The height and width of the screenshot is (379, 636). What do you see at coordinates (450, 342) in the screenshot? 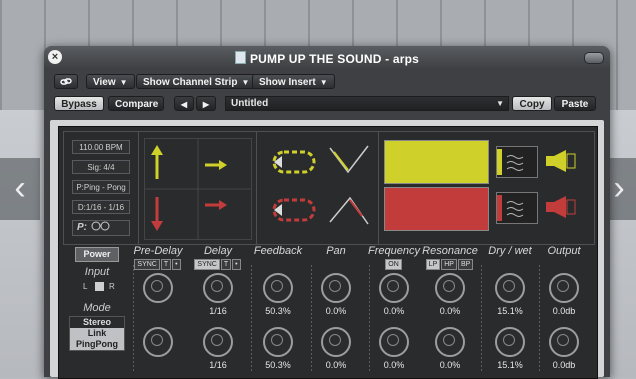
I see `resonance-bottom-knob` at bounding box center [450, 342].